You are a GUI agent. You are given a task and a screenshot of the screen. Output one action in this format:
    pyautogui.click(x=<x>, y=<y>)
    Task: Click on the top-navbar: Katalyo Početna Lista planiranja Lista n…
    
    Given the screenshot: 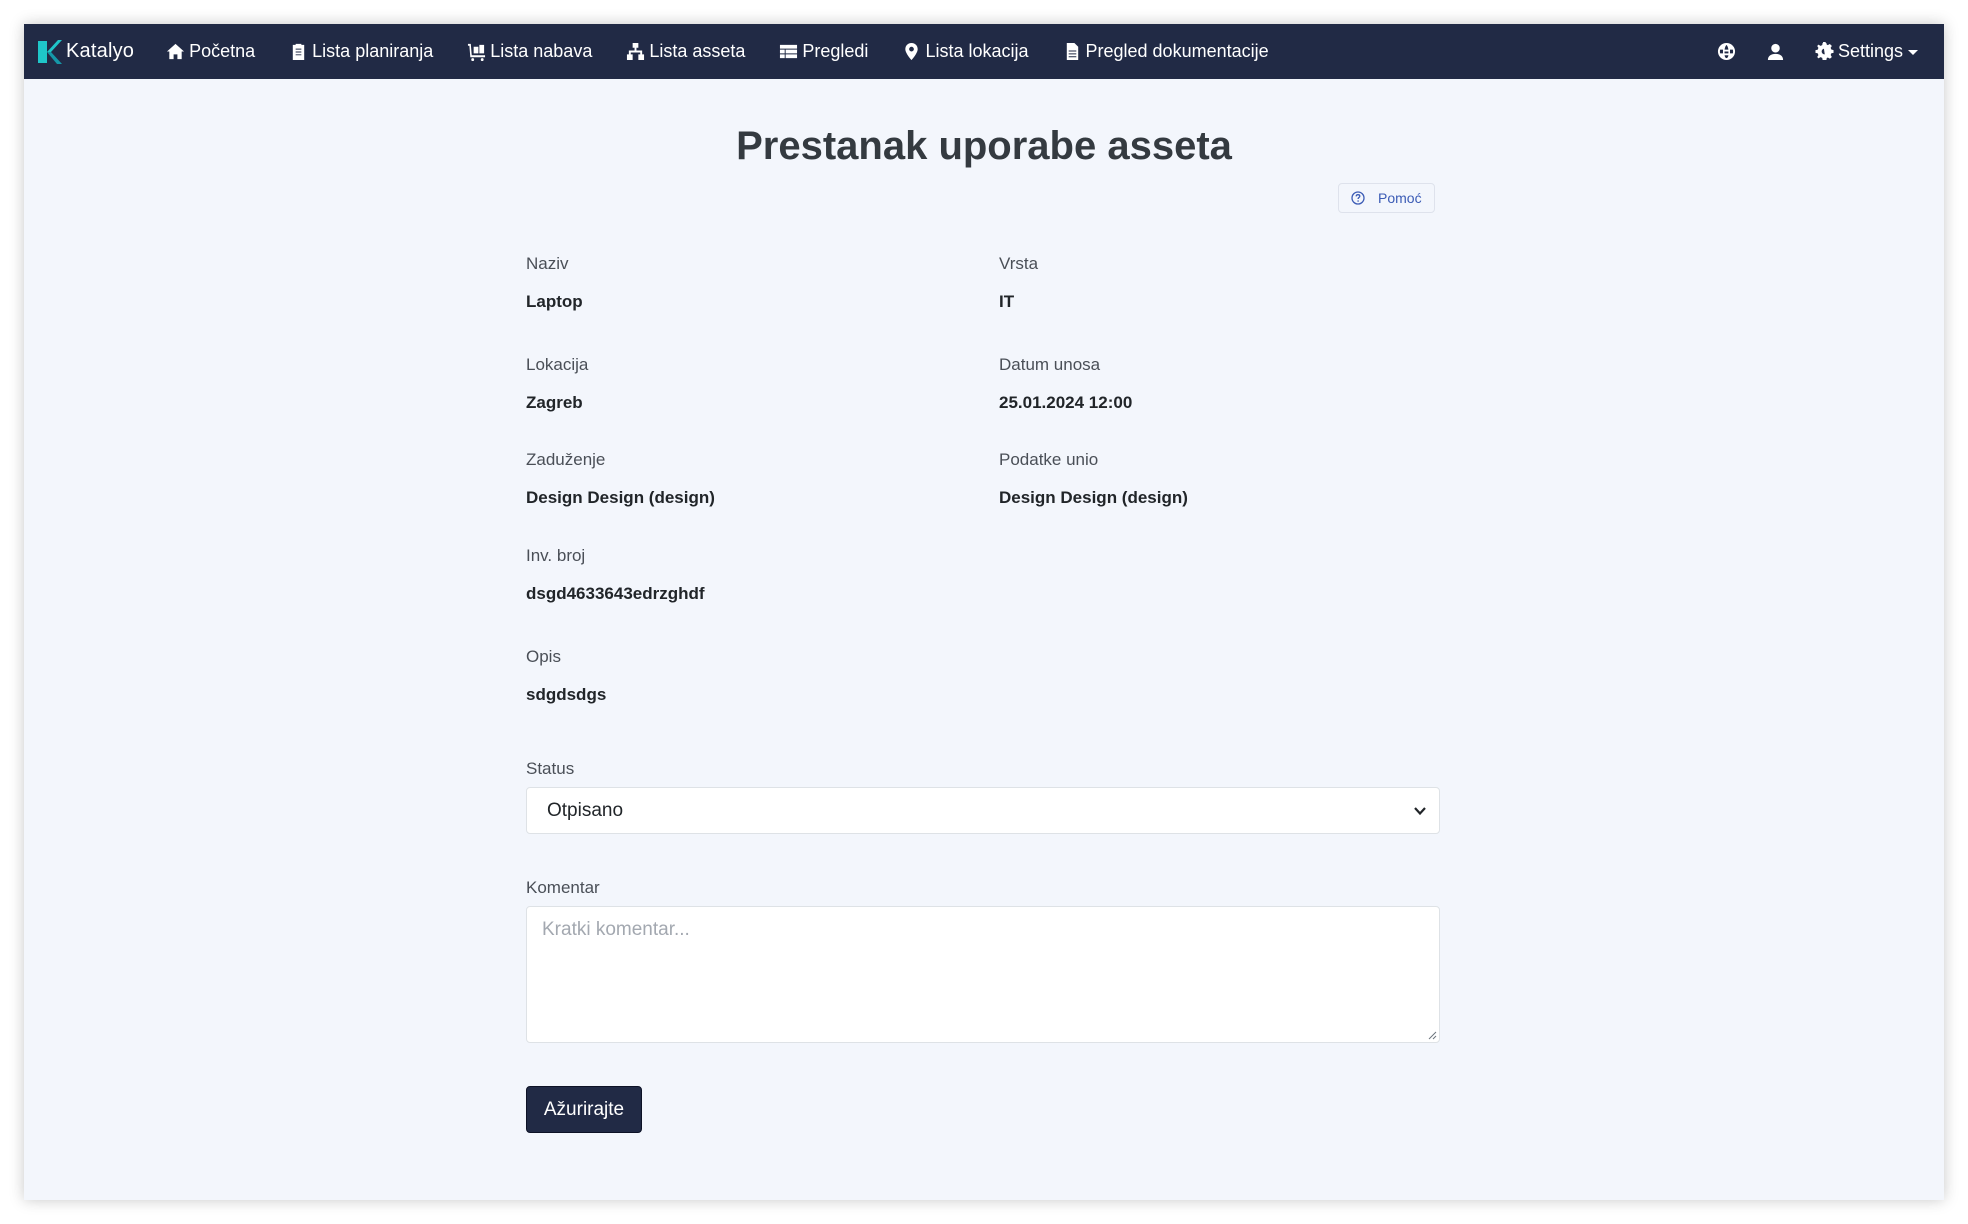 What is the action you would take?
    pyautogui.click(x=984, y=51)
    